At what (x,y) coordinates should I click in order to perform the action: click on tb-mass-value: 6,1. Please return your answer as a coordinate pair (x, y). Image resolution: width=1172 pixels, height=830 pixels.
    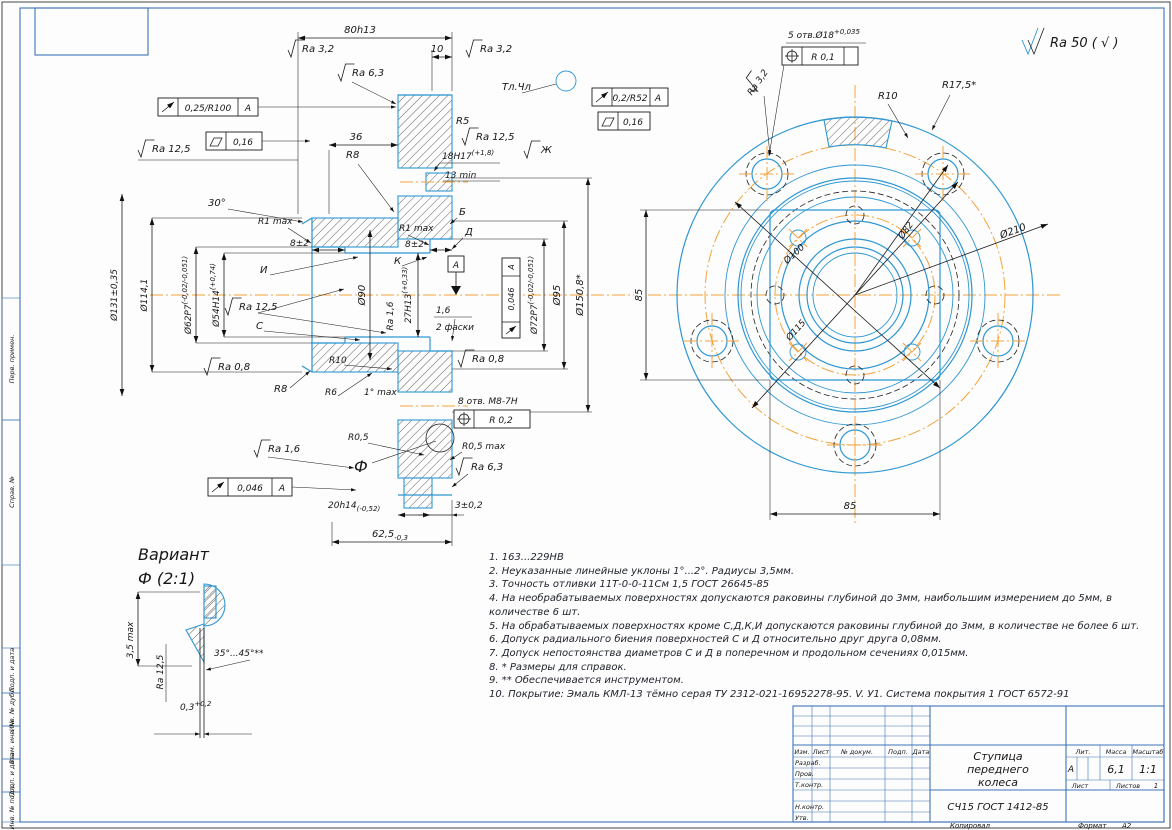
    Looking at the image, I should click on (1116, 769).